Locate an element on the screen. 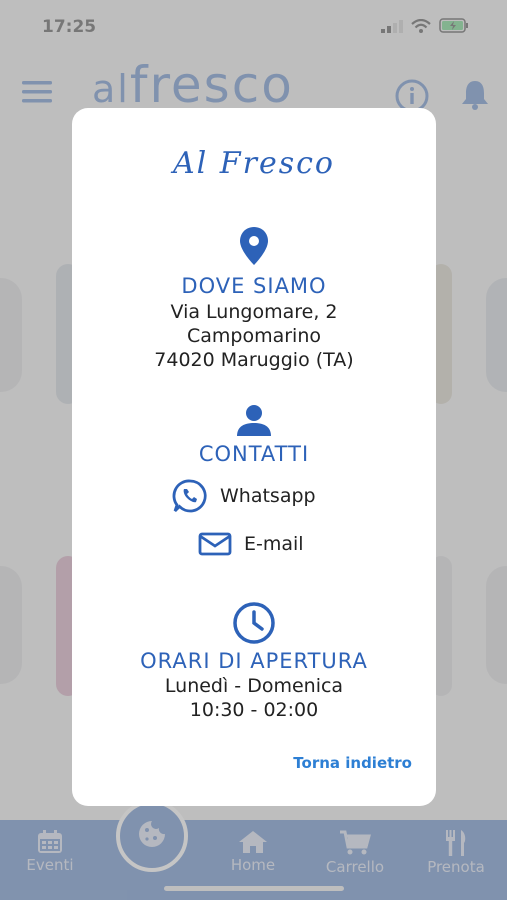 This screenshot has width=507, height=900. user-icon is located at coordinates (254, 420).